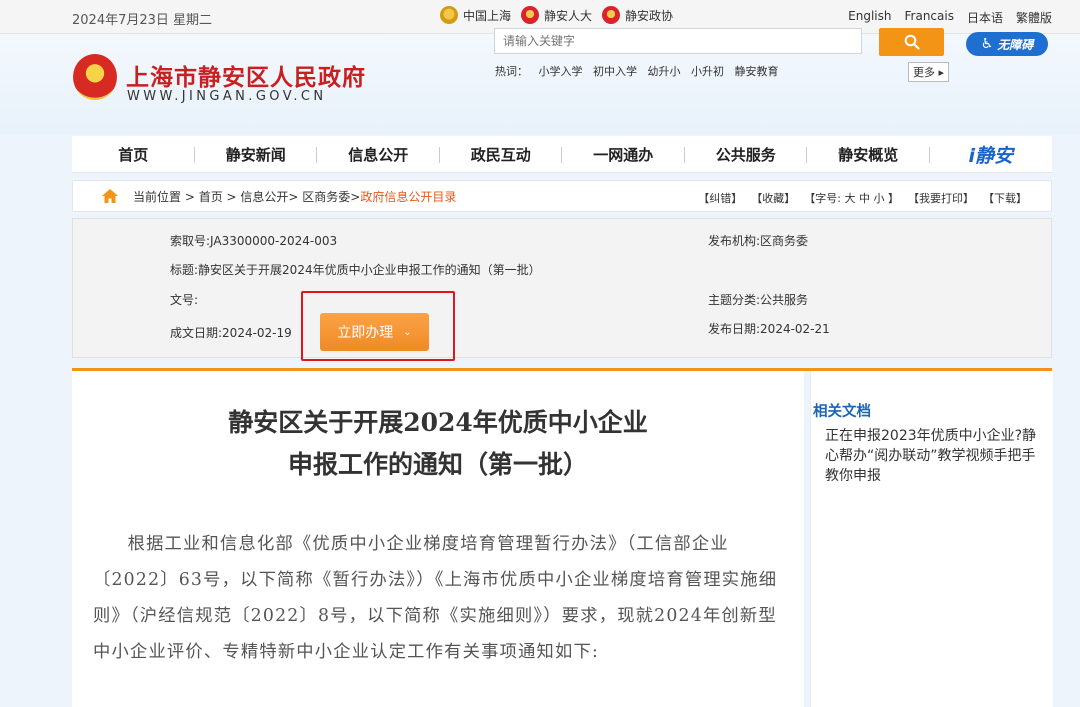  I want to click on accessibility-label: 无障碍, so click(1015, 44).